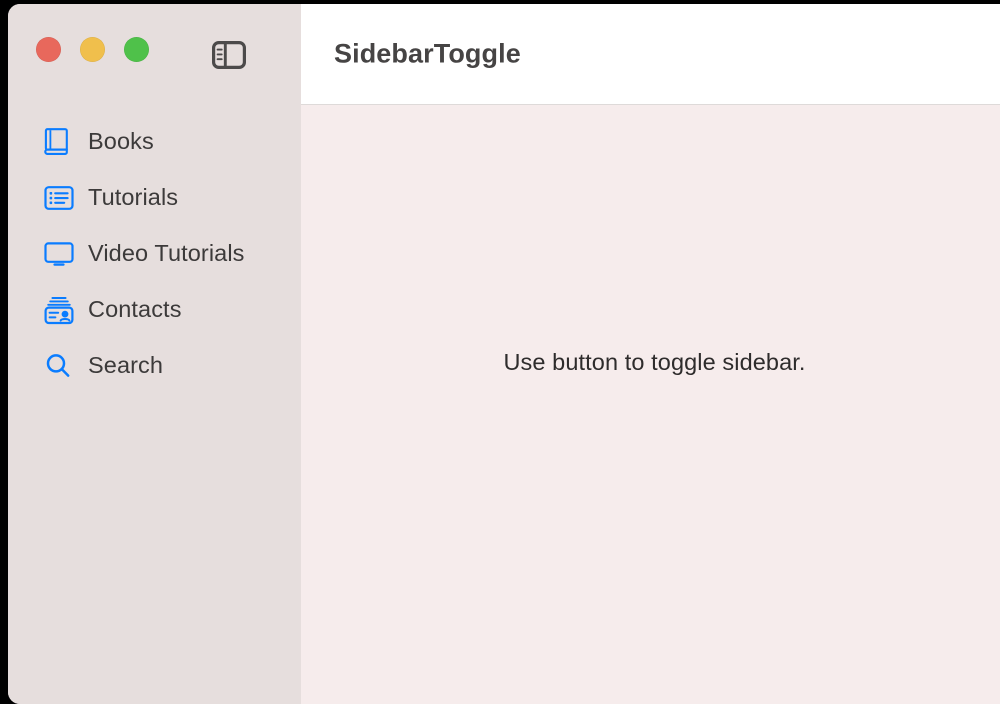 The height and width of the screenshot is (704, 1000). I want to click on sidebar-item-search: Search, so click(154, 366).